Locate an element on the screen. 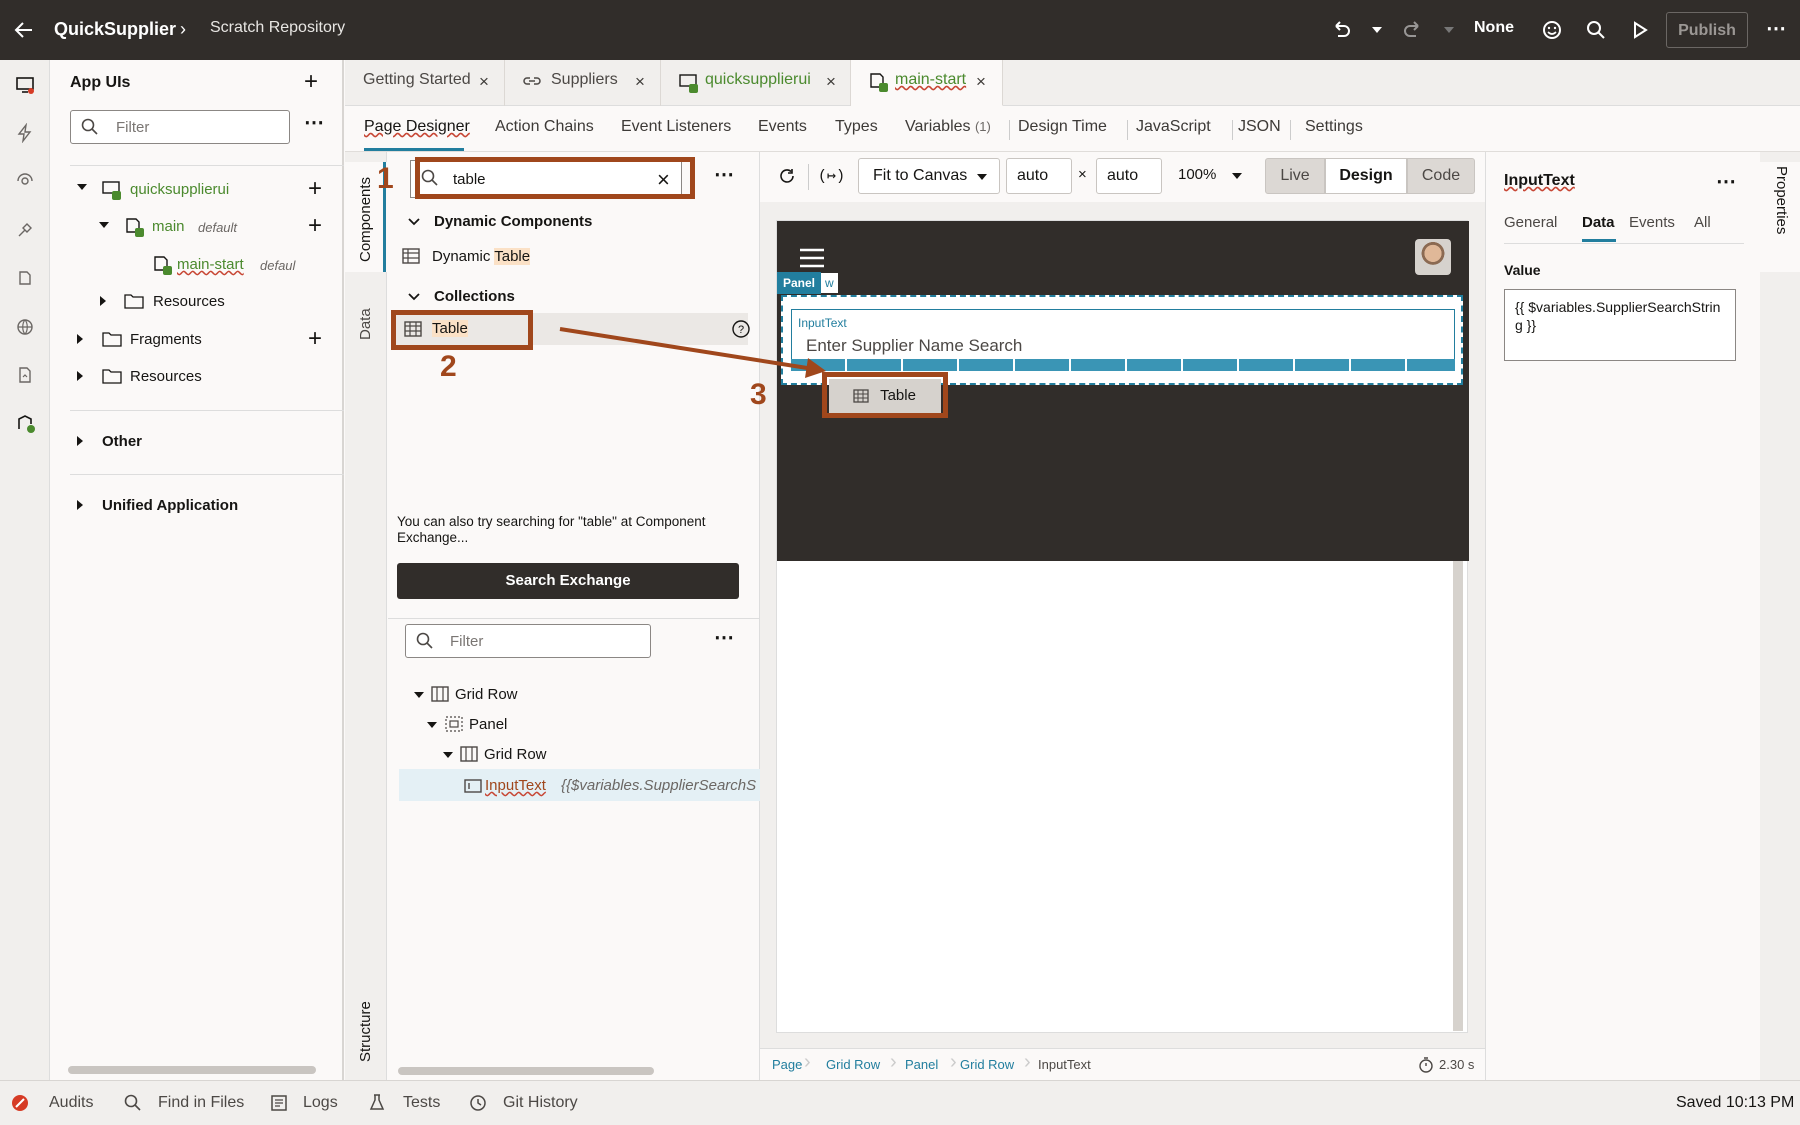 The width and height of the screenshot is (1800, 1125). tab-main-start: main-start × is located at coordinates (927, 83).